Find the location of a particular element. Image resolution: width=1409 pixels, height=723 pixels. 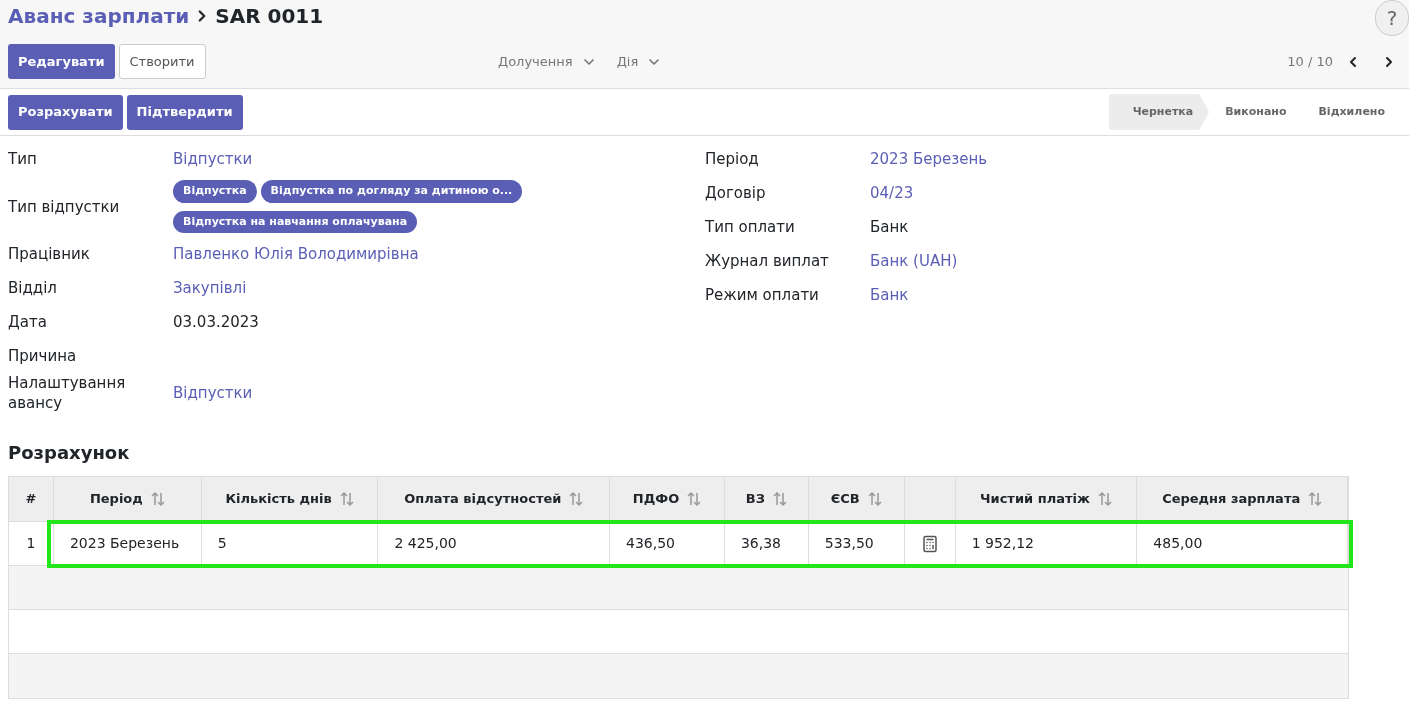

column-header: Чистий платіж is located at coordinates (1035, 499).